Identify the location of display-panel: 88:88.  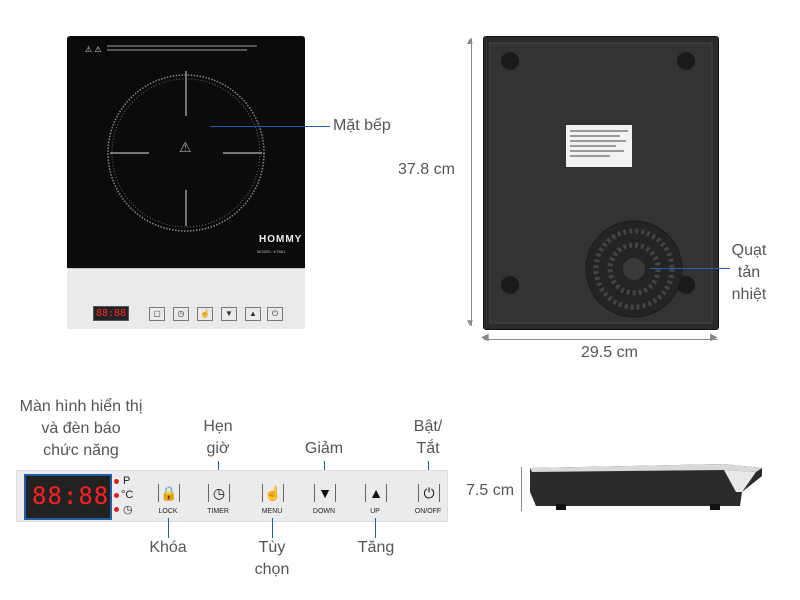
(68, 497).